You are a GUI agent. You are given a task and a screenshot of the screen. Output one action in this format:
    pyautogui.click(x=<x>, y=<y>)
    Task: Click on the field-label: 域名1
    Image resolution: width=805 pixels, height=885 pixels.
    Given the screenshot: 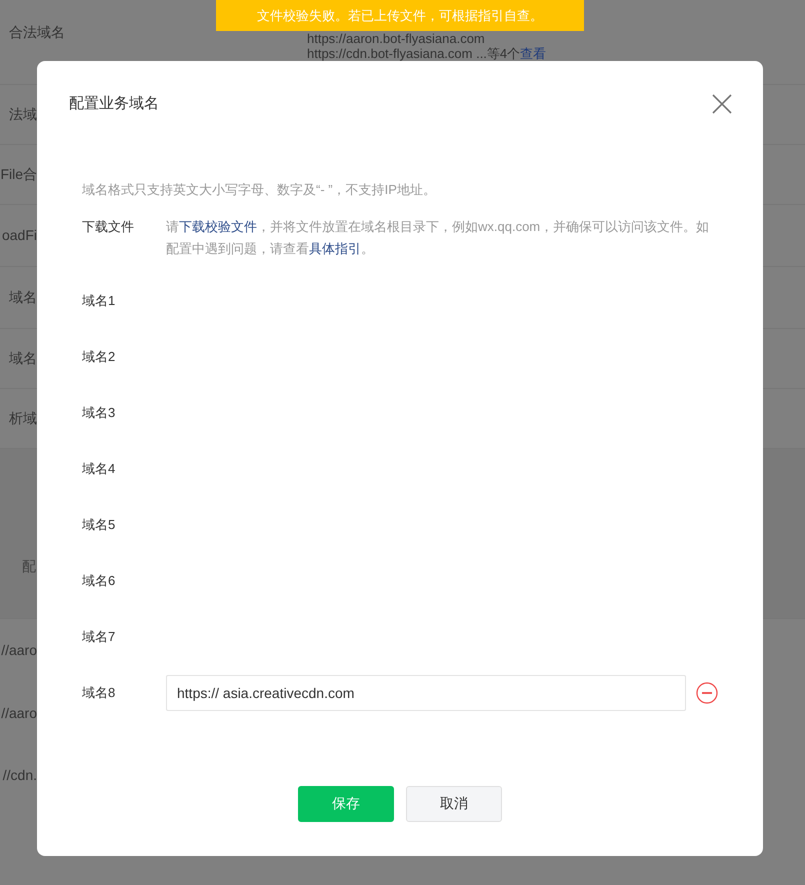 What is the action you would take?
    pyautogui.click(x=99, y=301)
    